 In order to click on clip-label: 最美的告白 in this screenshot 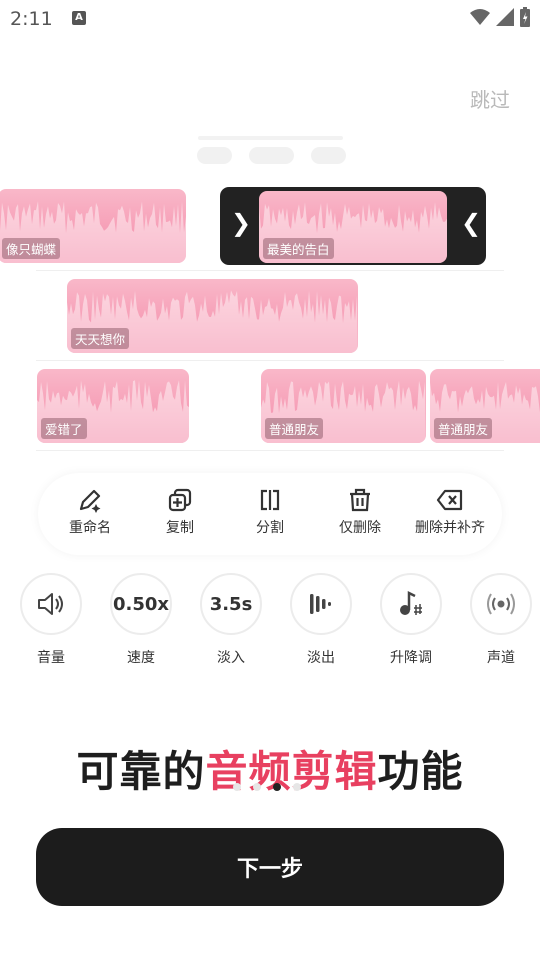, I will do `click(298, 248)`.